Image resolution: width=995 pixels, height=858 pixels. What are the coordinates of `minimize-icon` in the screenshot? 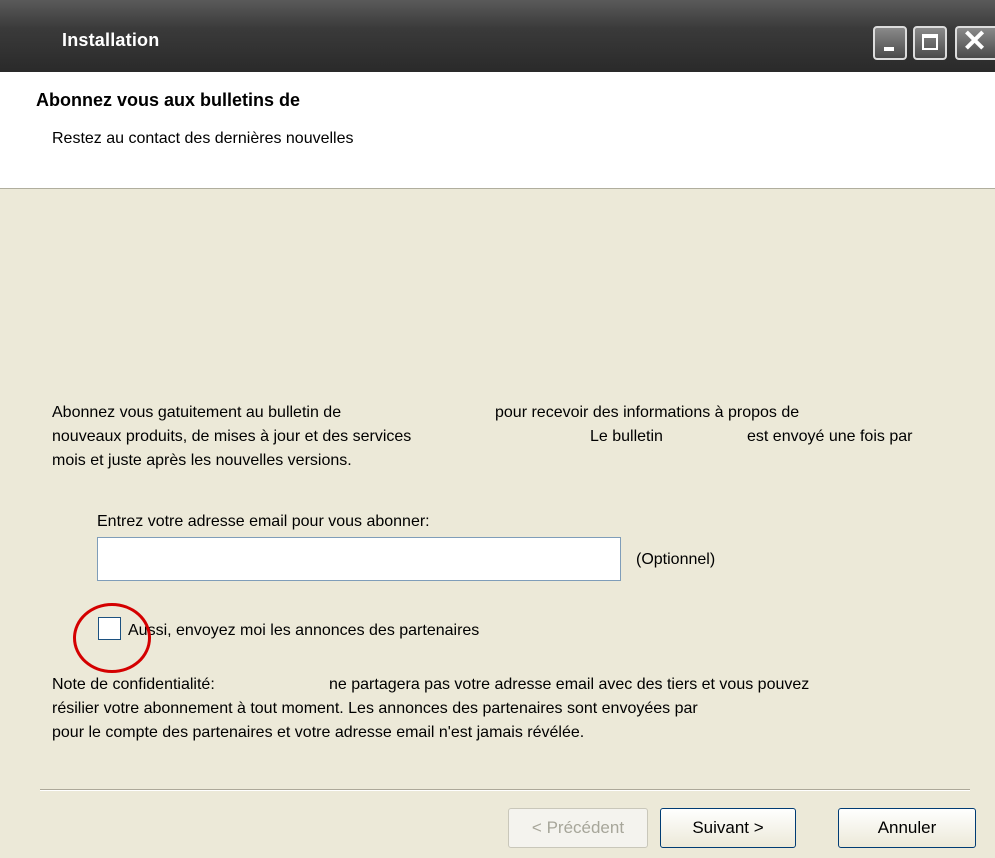 It's located at (889, 49).